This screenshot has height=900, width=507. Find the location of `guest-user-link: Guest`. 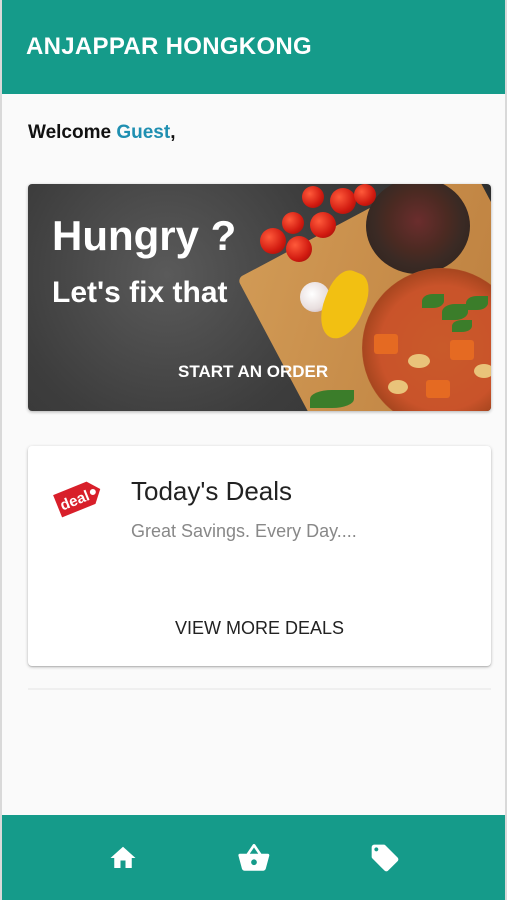

guest-user-link: Guest is located at coordinates (143, 132).